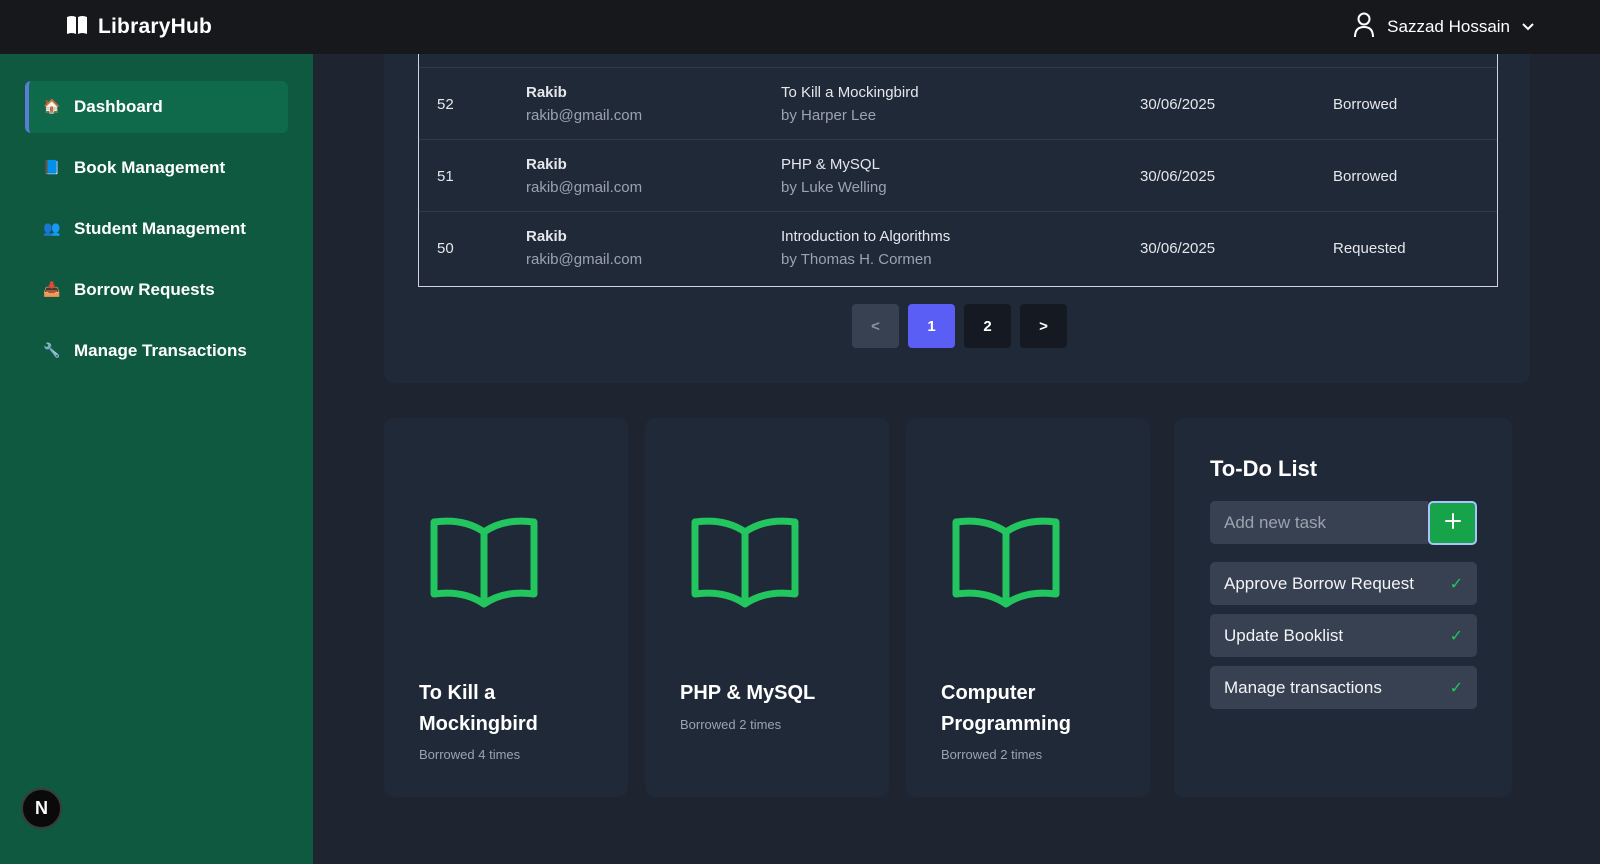  Describe the element at coordinates (800, 27) in the screenshot. I see `top-navbar: LibraryHub Sazzad Hossain` at that location.